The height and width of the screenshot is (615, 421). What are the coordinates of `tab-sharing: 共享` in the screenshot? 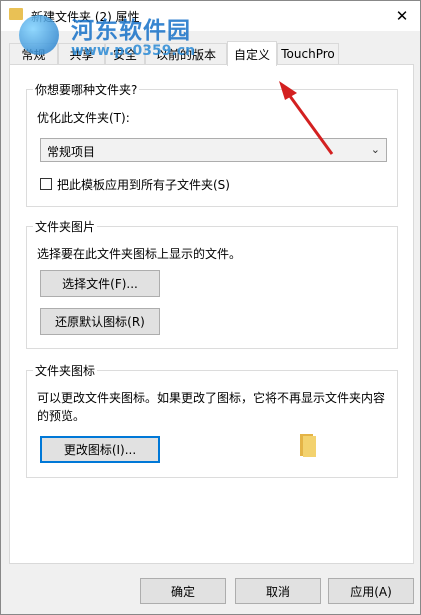 It's located at (81, 53).